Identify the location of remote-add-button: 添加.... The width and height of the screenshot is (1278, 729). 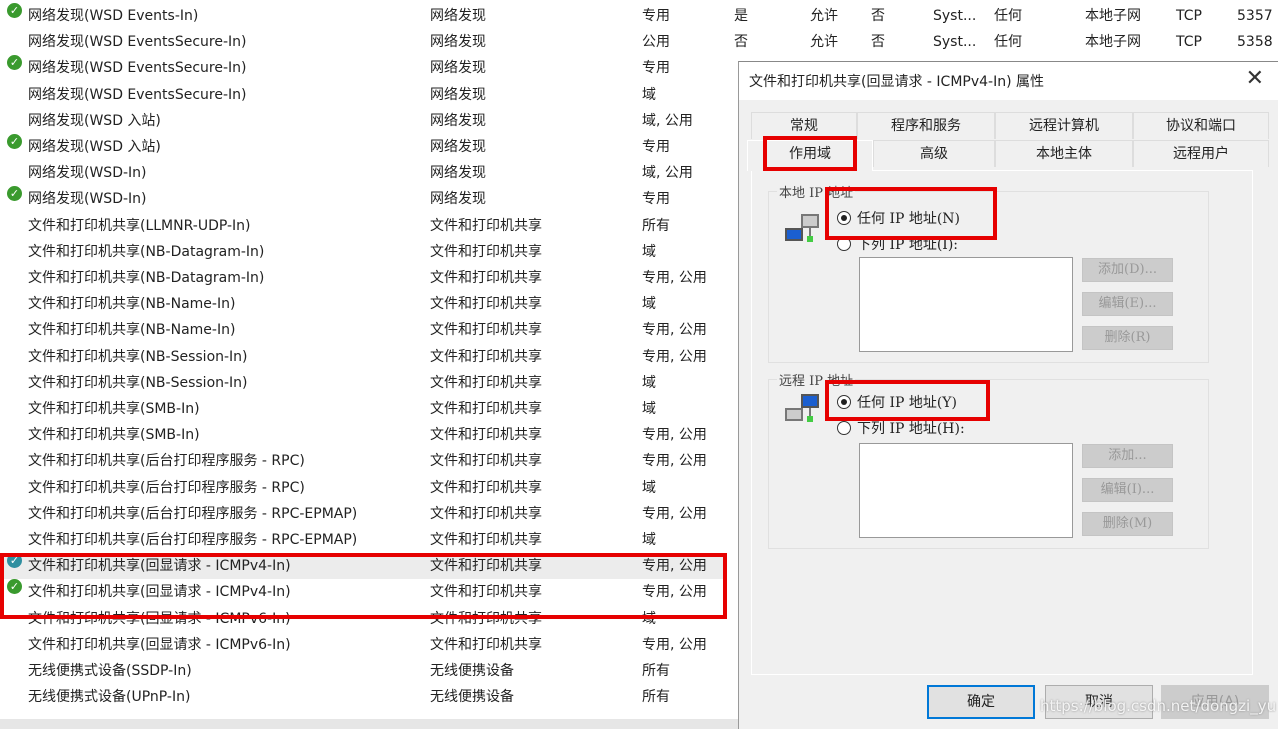
(1127, 456).